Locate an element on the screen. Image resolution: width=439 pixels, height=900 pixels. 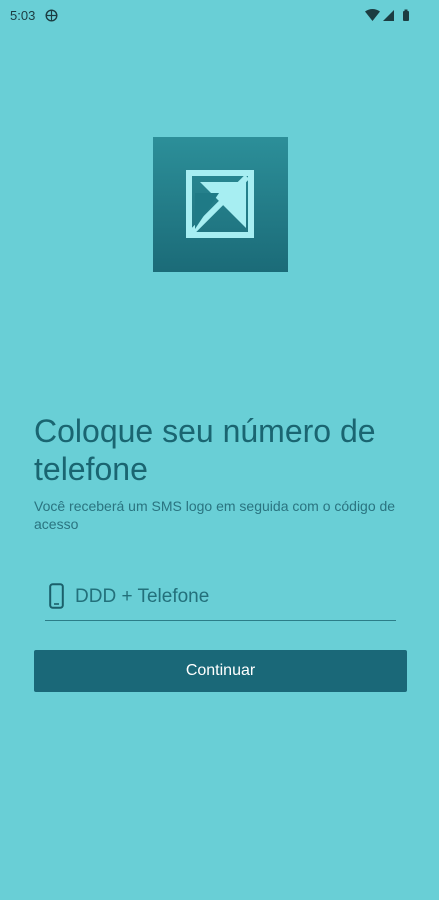
status-time: 5:03 is located at coordinates (23, 15).